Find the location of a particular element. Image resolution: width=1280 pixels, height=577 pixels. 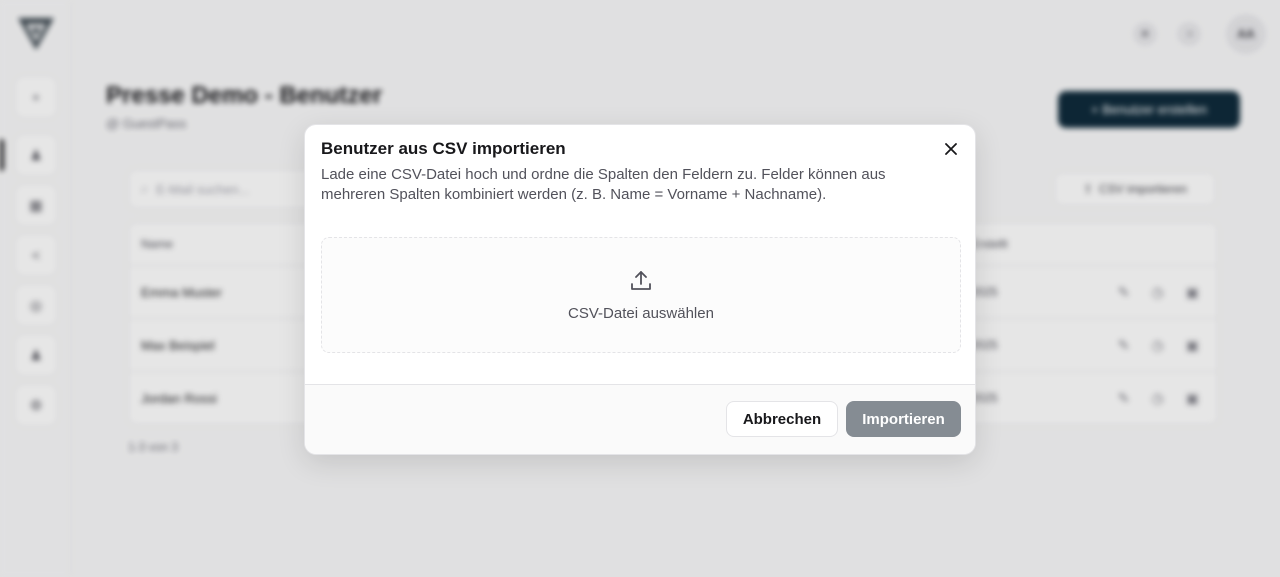

close-icon is located at coordinates (951, 149).